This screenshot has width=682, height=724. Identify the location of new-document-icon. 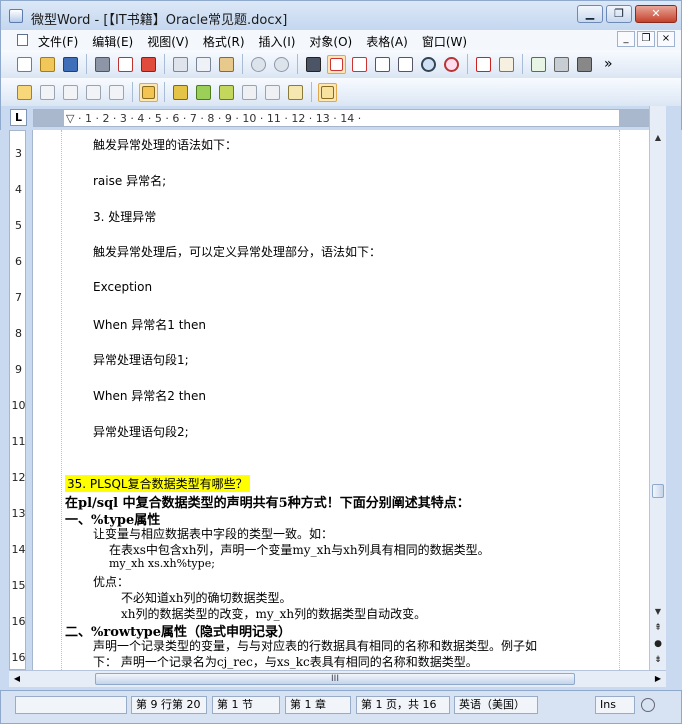
(24, 64).